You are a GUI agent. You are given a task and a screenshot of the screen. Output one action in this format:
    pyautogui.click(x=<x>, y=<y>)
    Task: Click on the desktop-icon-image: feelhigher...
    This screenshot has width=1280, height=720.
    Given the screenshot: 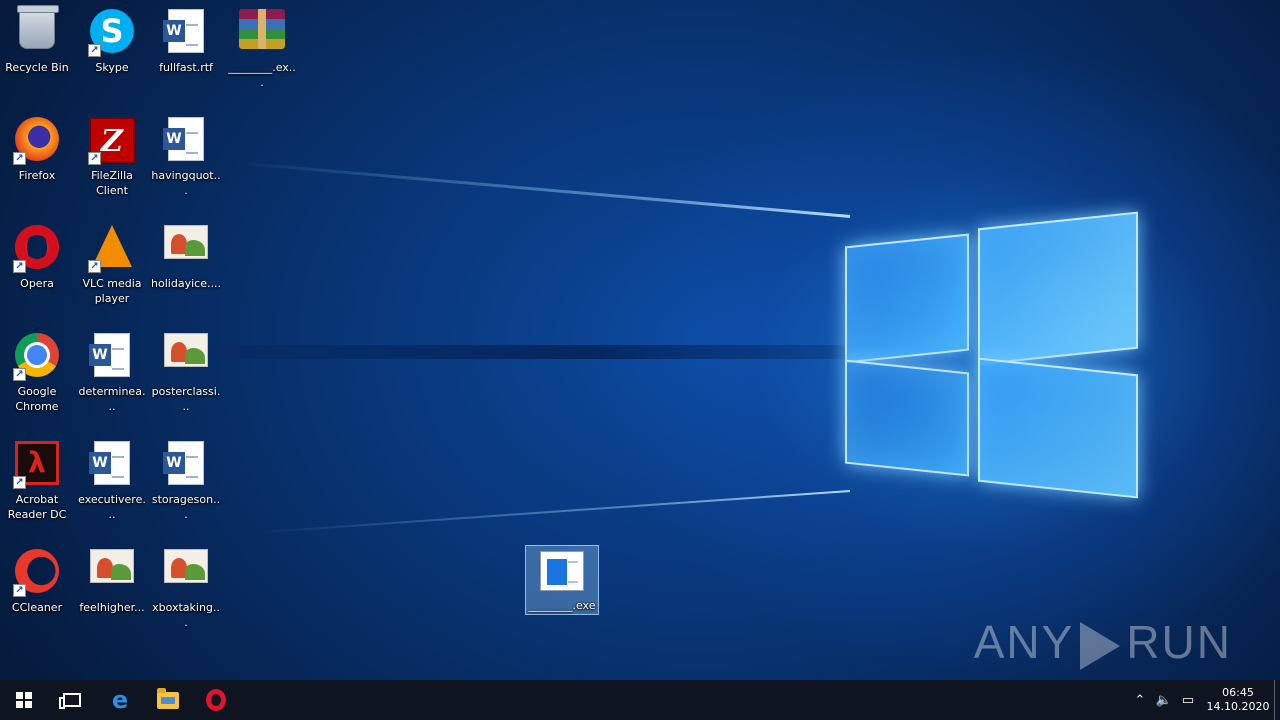 What is the action you would take?
    pyautogui.click(x=112, y=592)
    